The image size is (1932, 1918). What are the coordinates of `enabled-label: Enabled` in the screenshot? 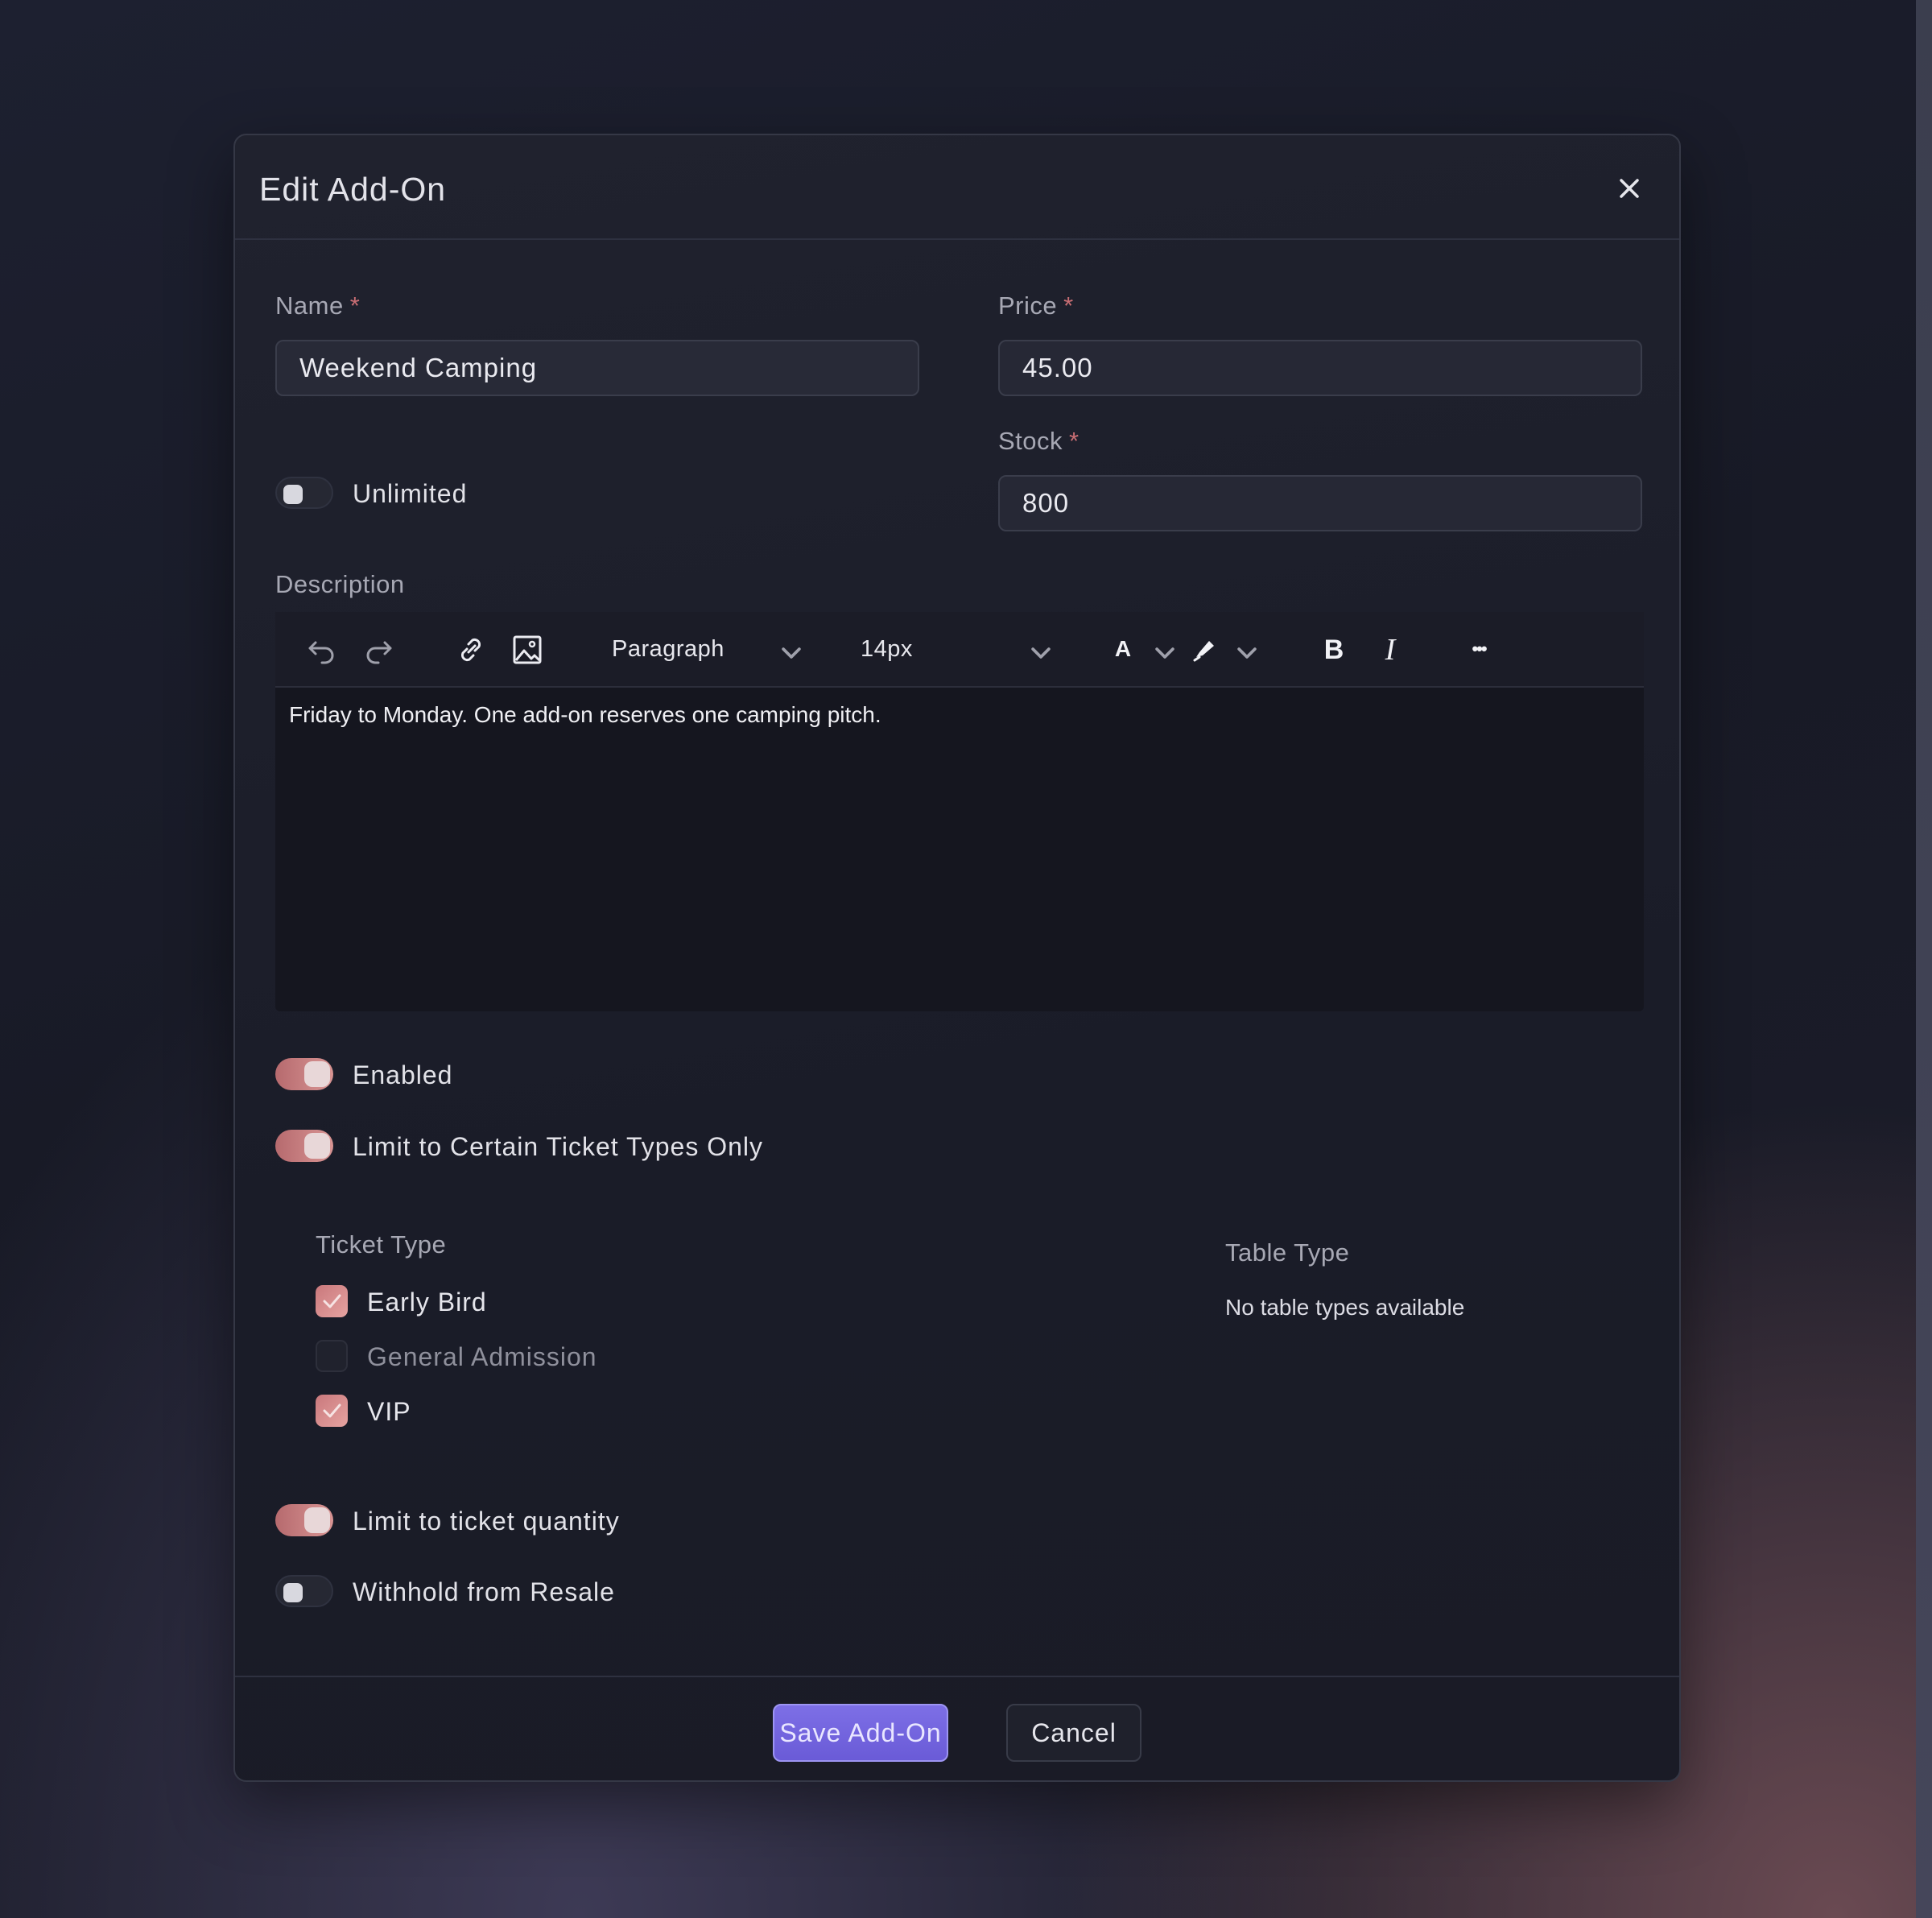 It's located at (403, 1074).